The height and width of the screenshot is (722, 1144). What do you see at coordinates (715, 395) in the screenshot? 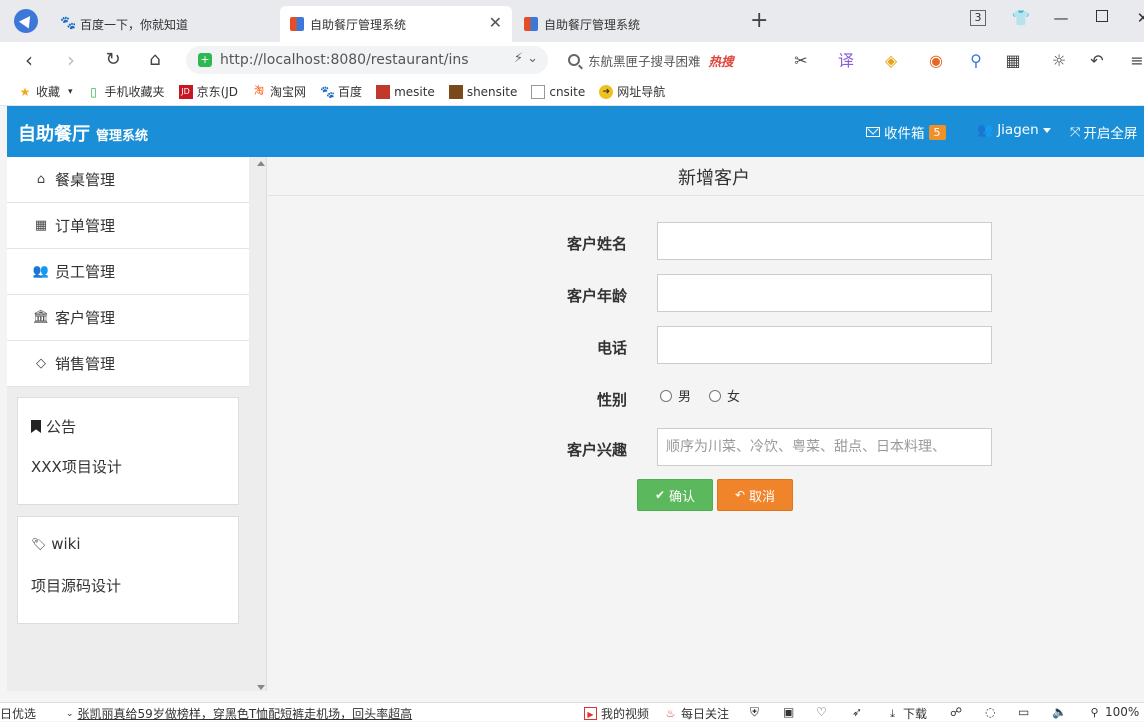
I see `gender-female-radio` at bounding box center [715, 395].